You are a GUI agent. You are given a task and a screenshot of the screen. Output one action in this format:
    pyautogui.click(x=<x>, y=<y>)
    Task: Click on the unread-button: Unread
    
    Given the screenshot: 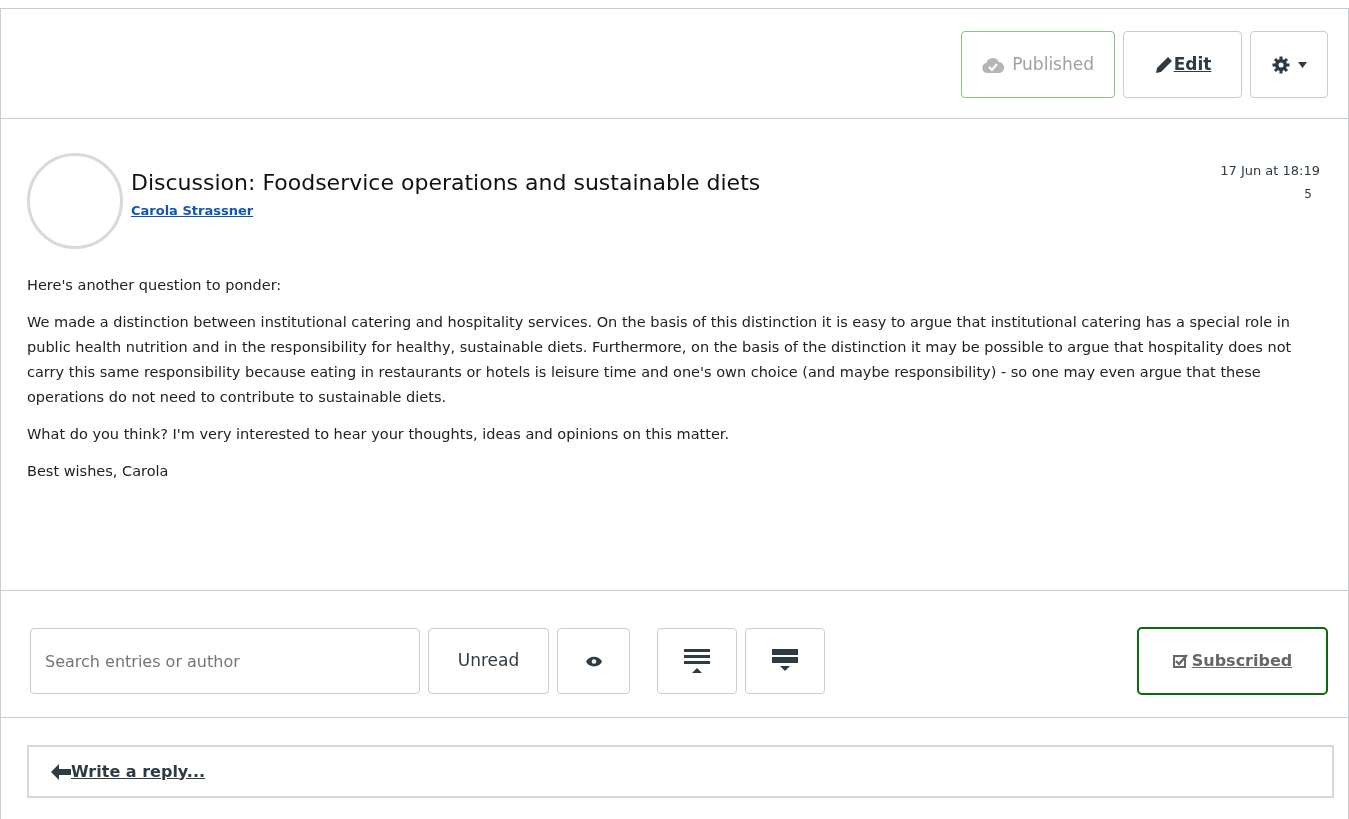 What is the action you would take?
    pyautogui.click(x=488, y=661)
    